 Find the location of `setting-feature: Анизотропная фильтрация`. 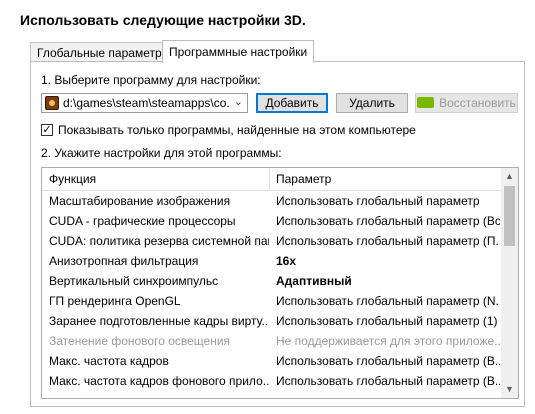

setting-feature: Анизотропная фильтрация is located at coordinates (124, 261).